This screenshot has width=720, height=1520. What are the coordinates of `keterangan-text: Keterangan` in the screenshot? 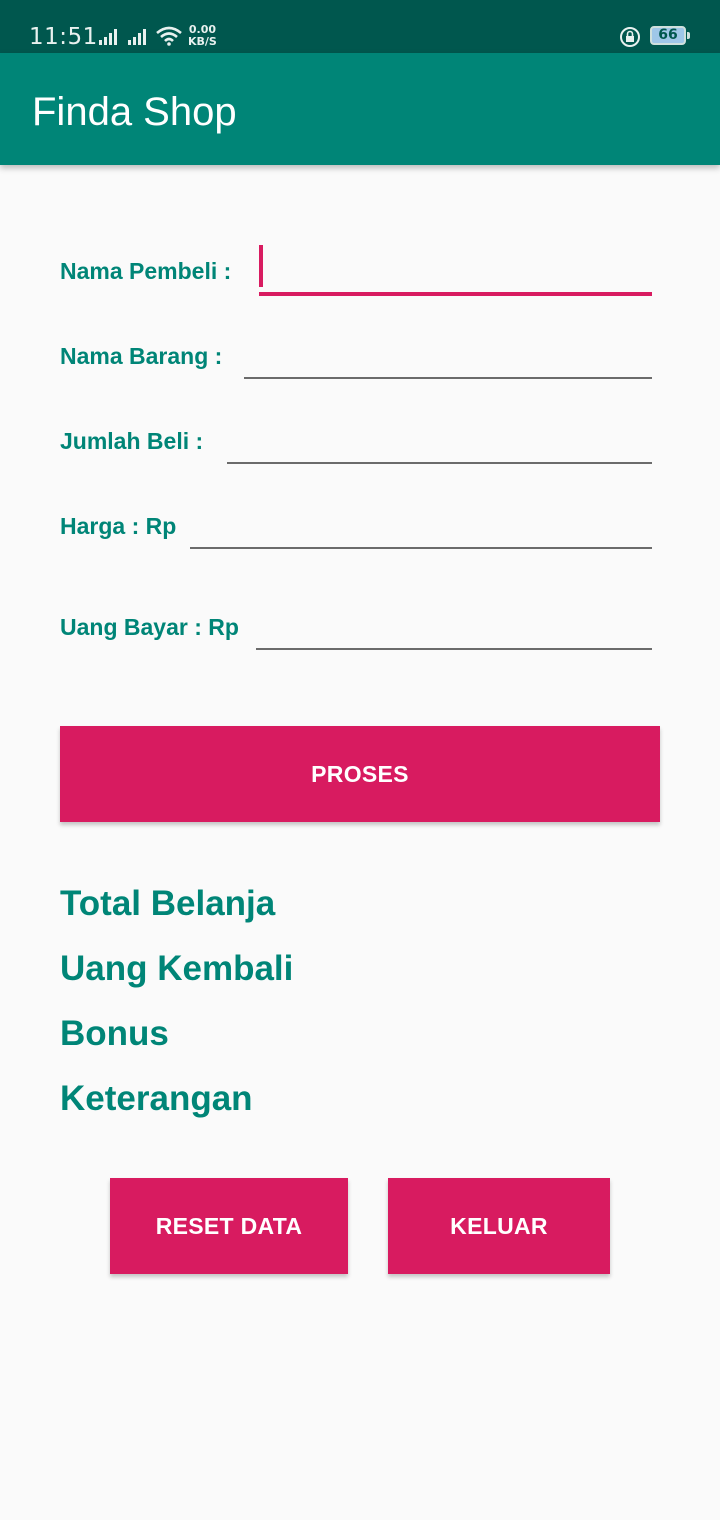 It's located at (156, 1098).